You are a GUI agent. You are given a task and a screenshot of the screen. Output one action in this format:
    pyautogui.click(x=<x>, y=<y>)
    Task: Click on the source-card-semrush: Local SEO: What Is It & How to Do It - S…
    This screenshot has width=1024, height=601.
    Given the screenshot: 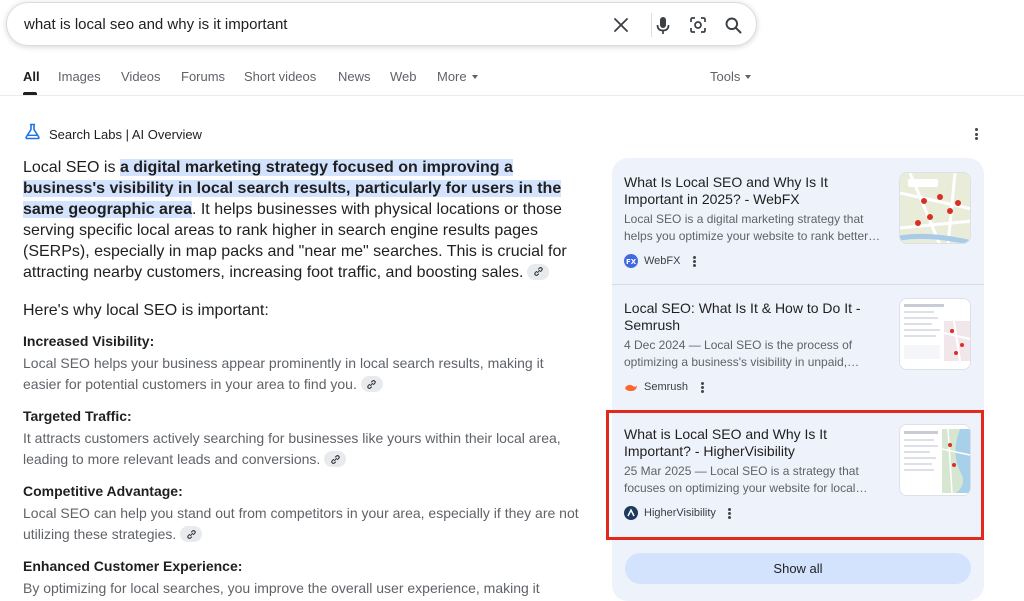 What is the action you would take?
    pyautogui.click(x=798, y=347)
    